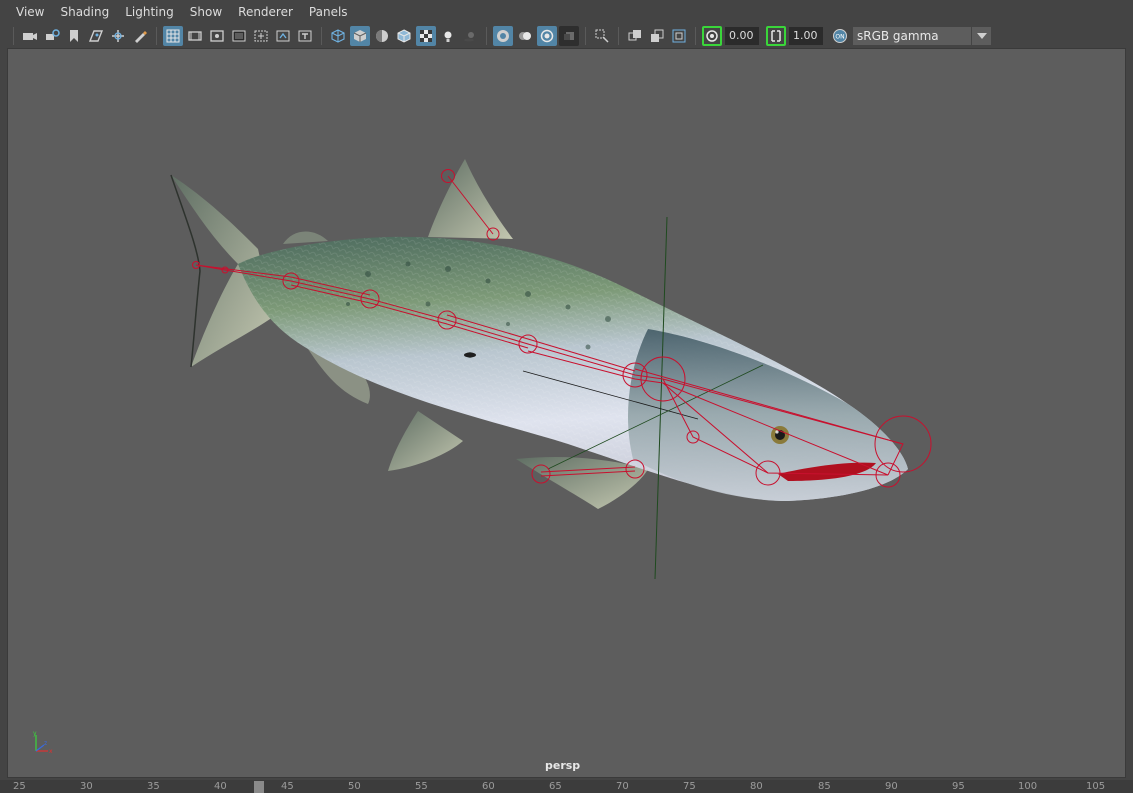 The width and height of the screenshot is (1133, 793). What do you see at coordinates (328, 12) in the screenshot?
I see `menu-panels: Panels` at bounding box center [328, 12].